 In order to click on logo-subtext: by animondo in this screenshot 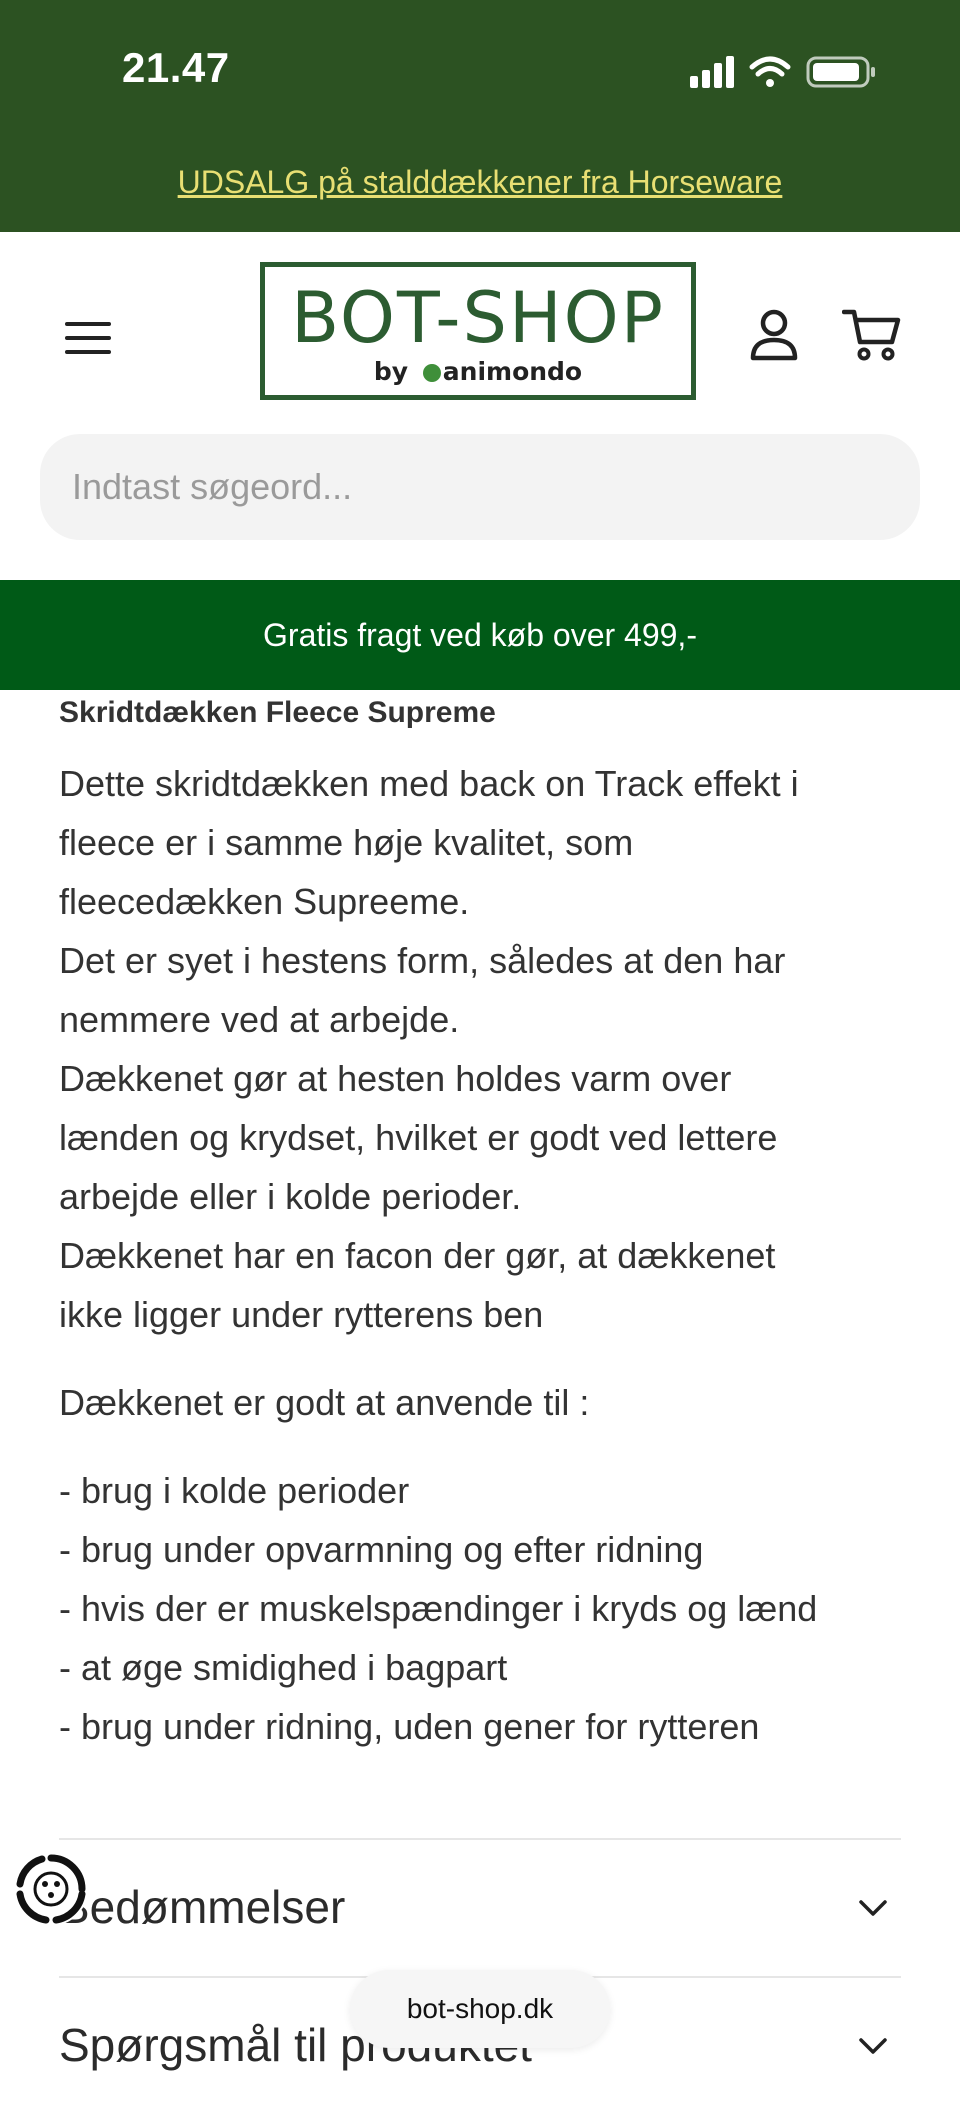, I will do `click(478, 371)`.